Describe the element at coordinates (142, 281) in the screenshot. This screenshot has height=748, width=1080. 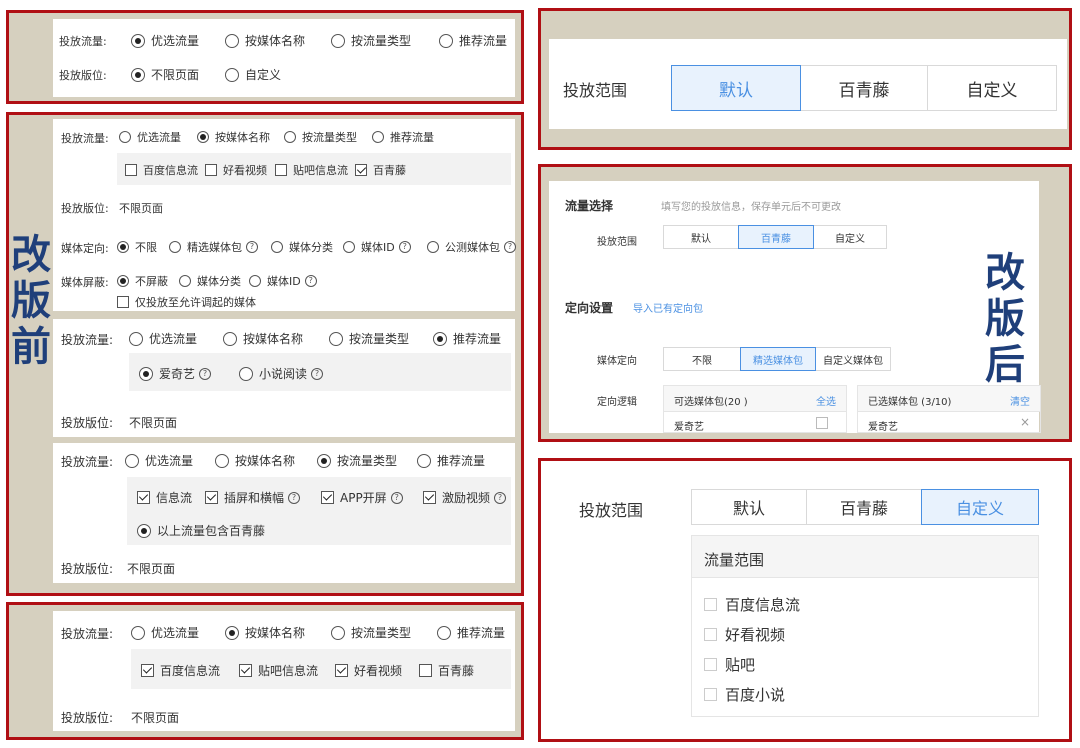
I see `block-option-none: 不屏蔽` at that location.